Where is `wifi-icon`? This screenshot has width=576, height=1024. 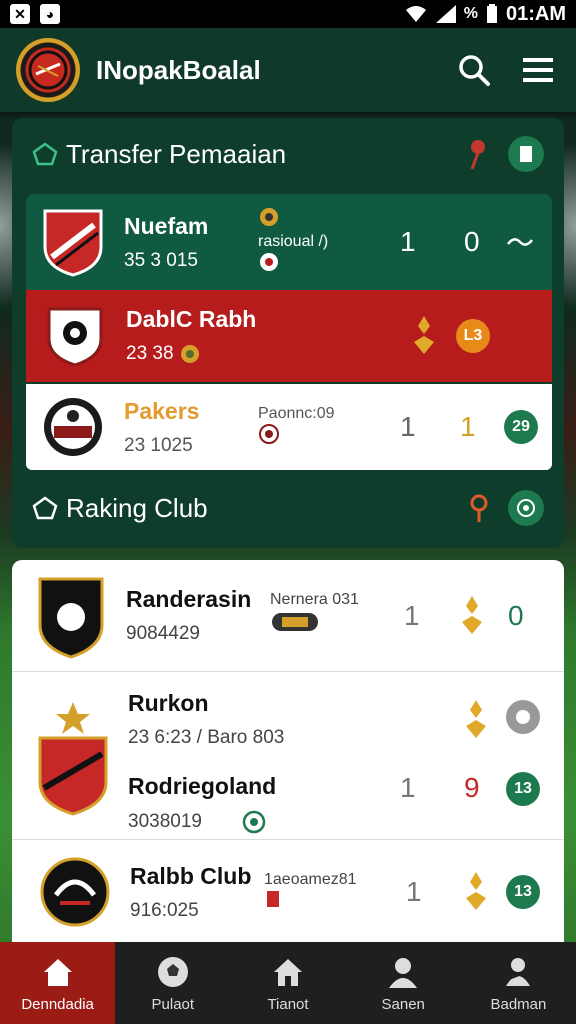
wifi-icon is located at coordinates (415, 14).